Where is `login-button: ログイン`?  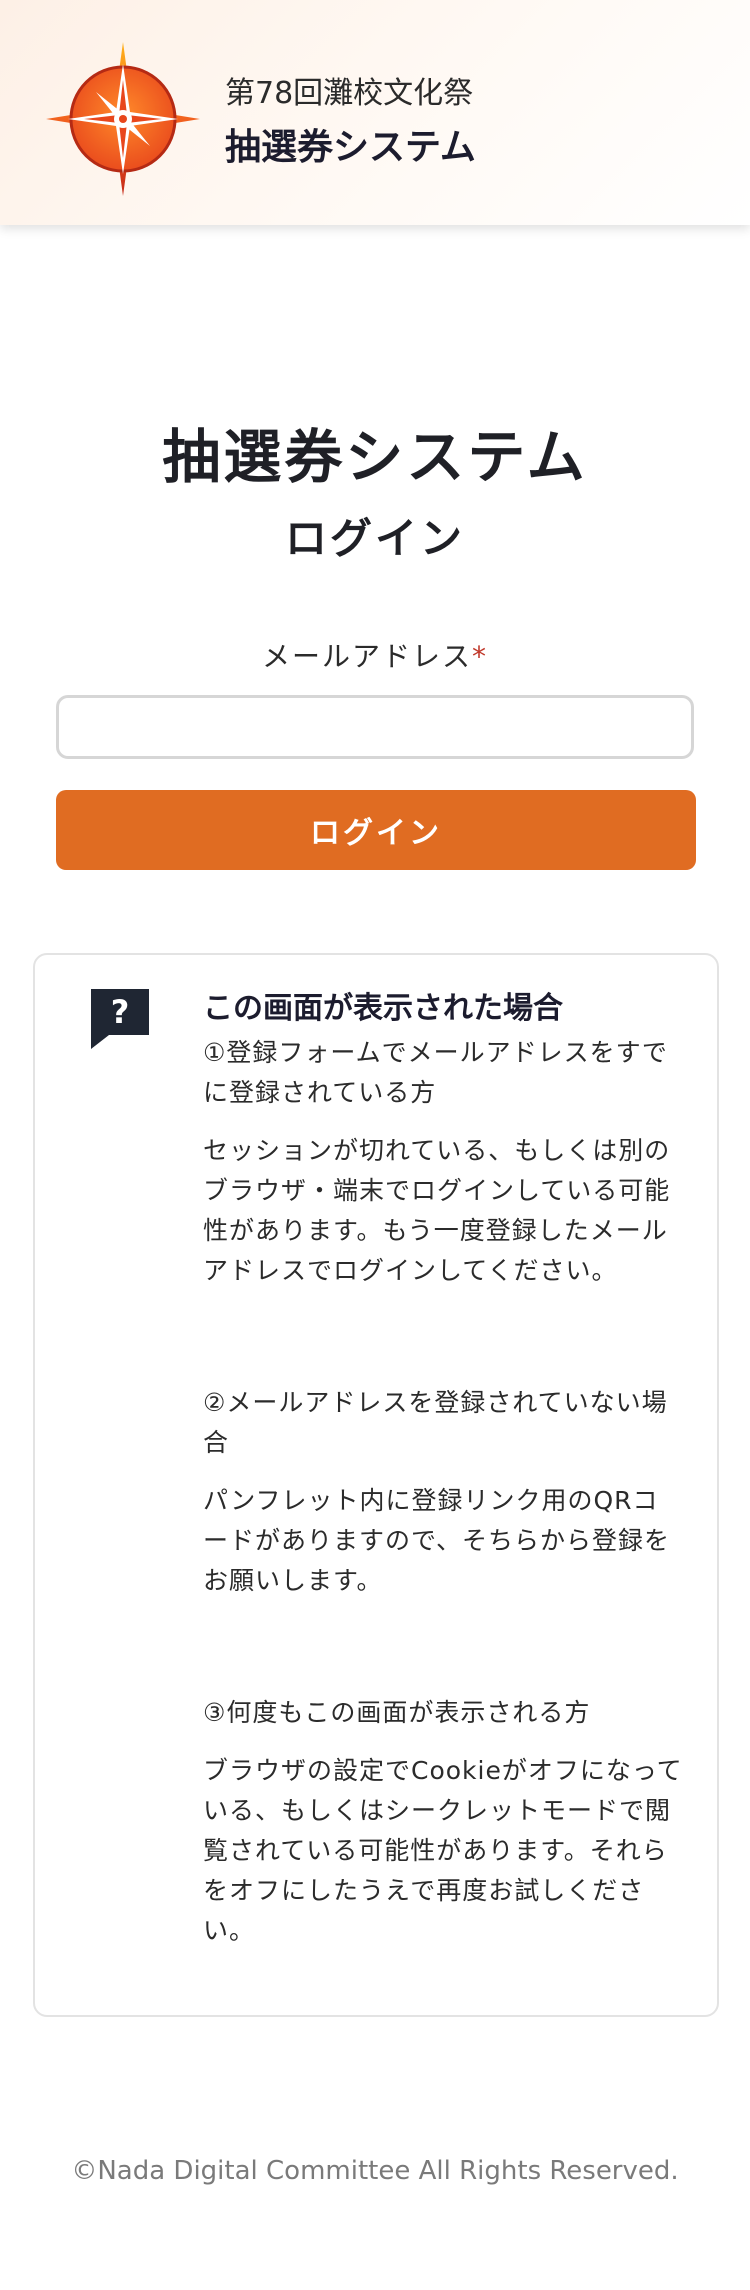 login-button: ログイン is located at coordinates (376, 830).